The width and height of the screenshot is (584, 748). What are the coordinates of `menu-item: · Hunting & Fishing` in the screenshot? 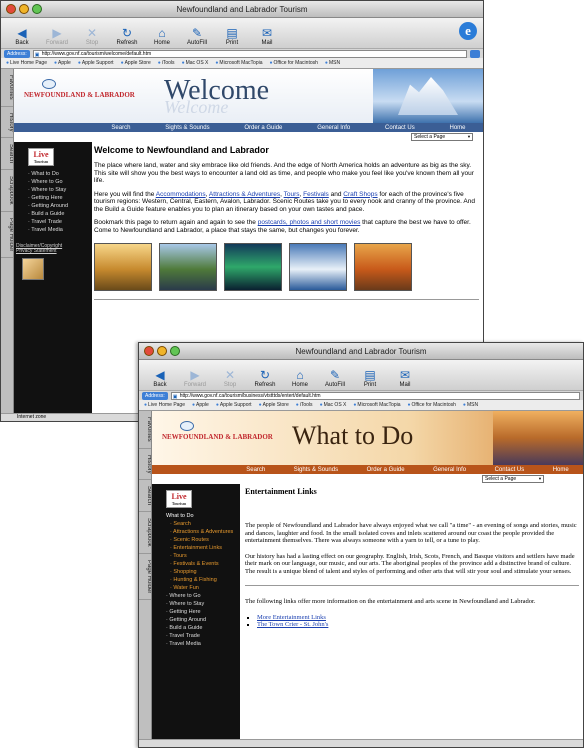 It's located at (199, 580).